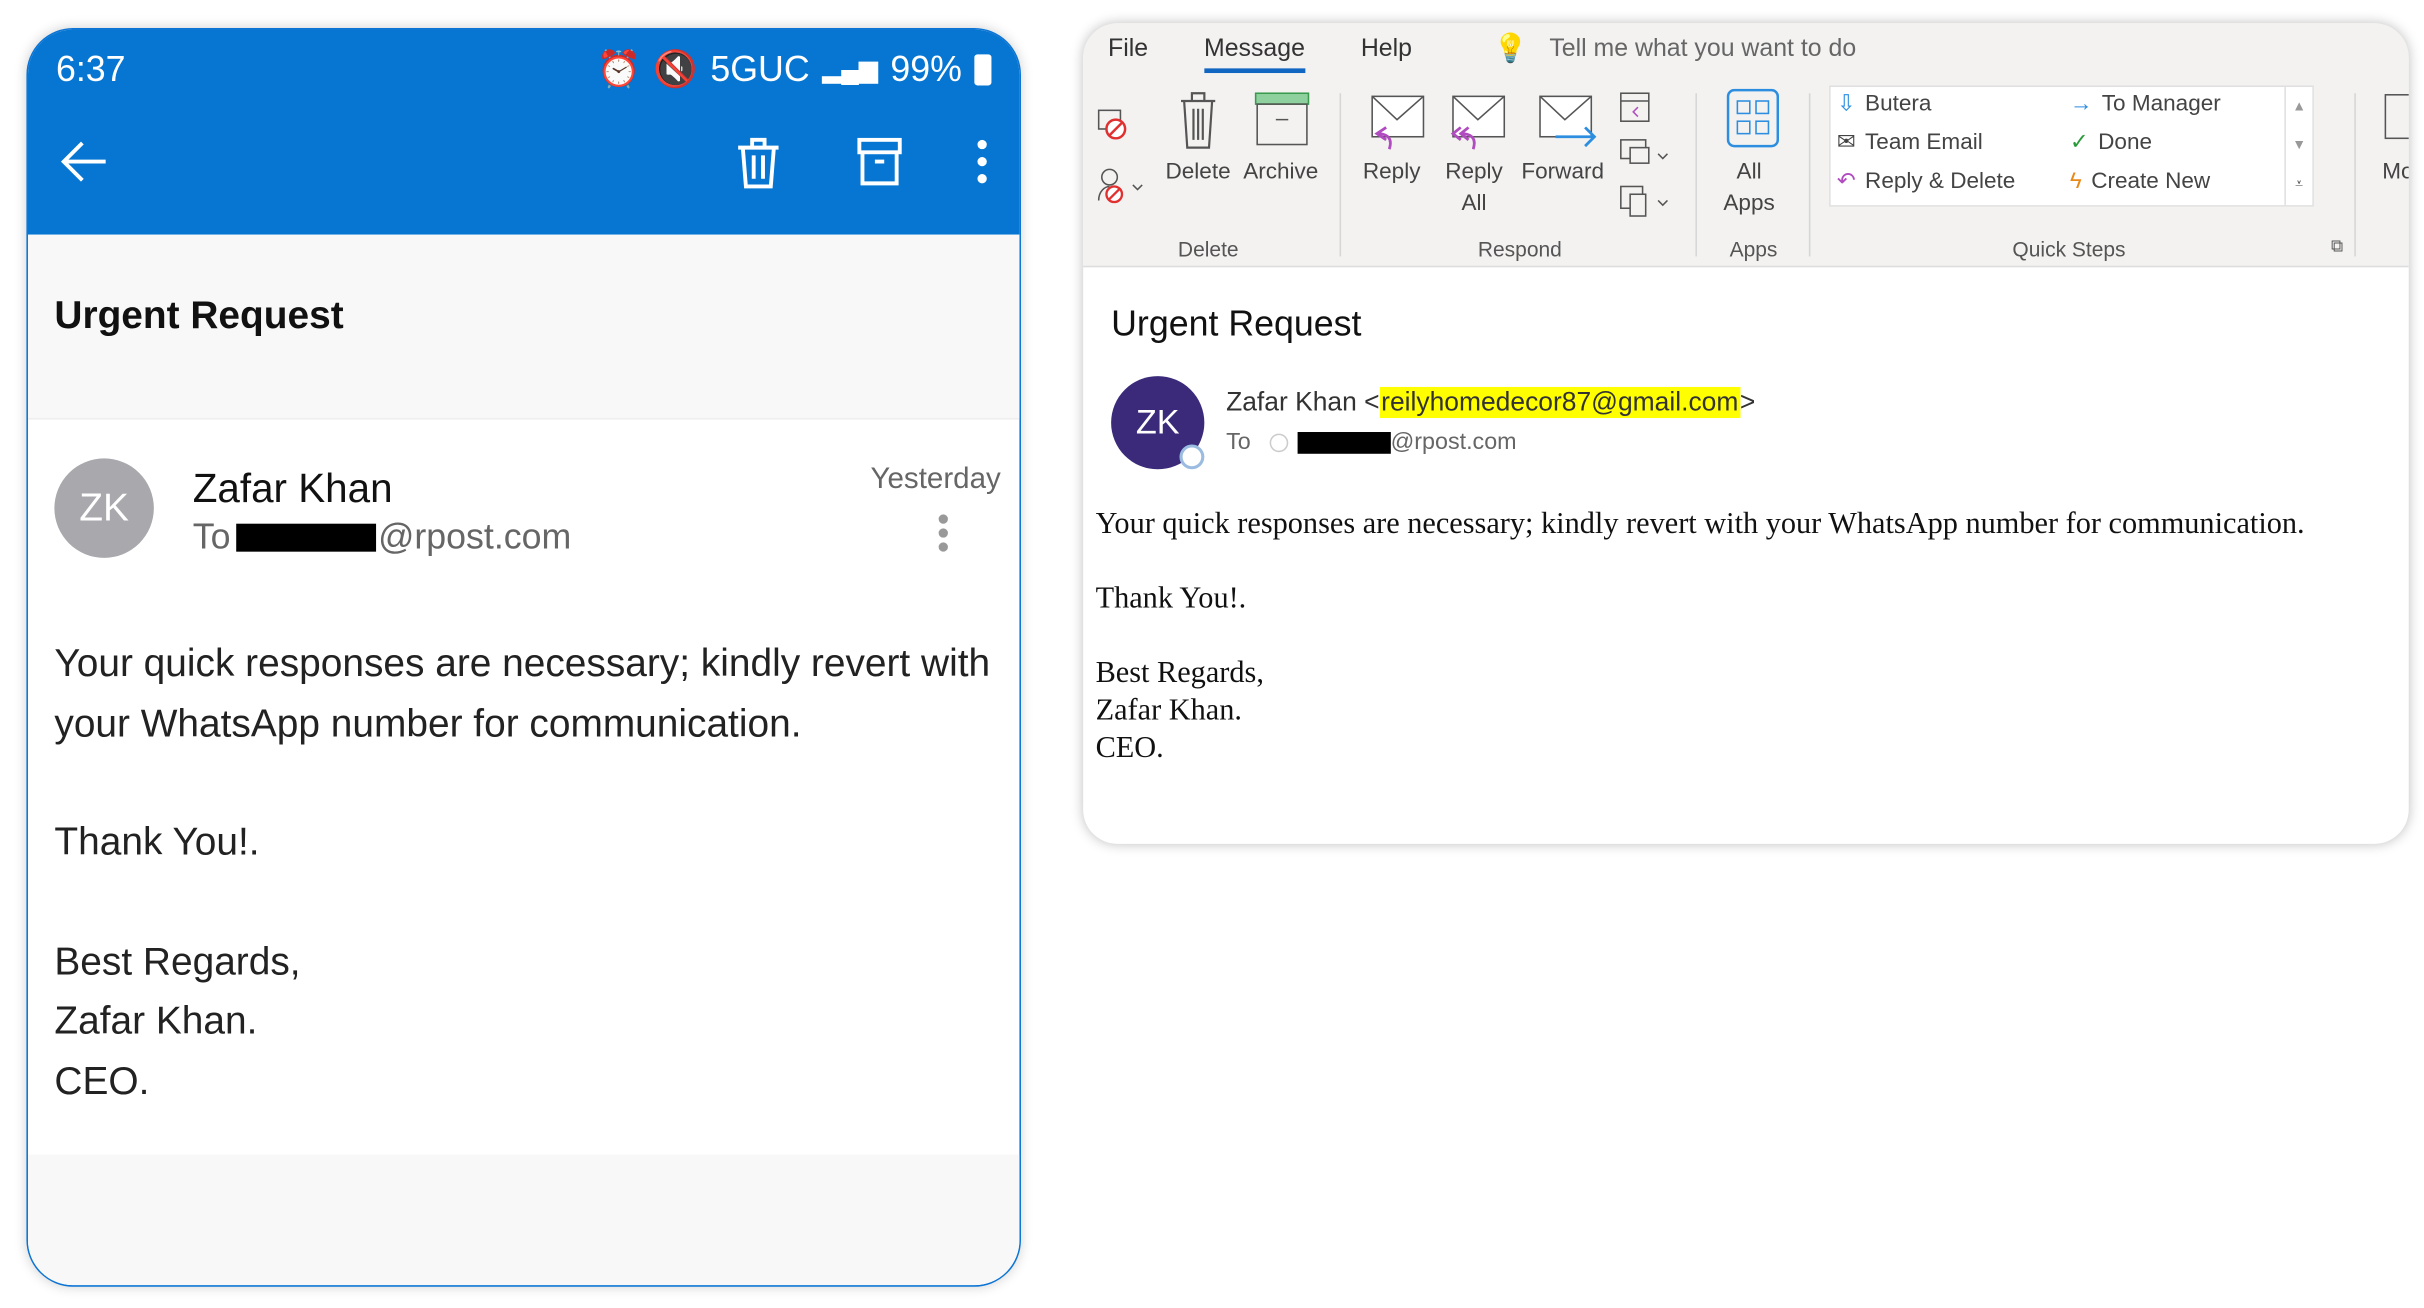  Describe the element at coordinates (1511, 48) in the screenshot. I see `lightbulb-icon: 💡` at that location.